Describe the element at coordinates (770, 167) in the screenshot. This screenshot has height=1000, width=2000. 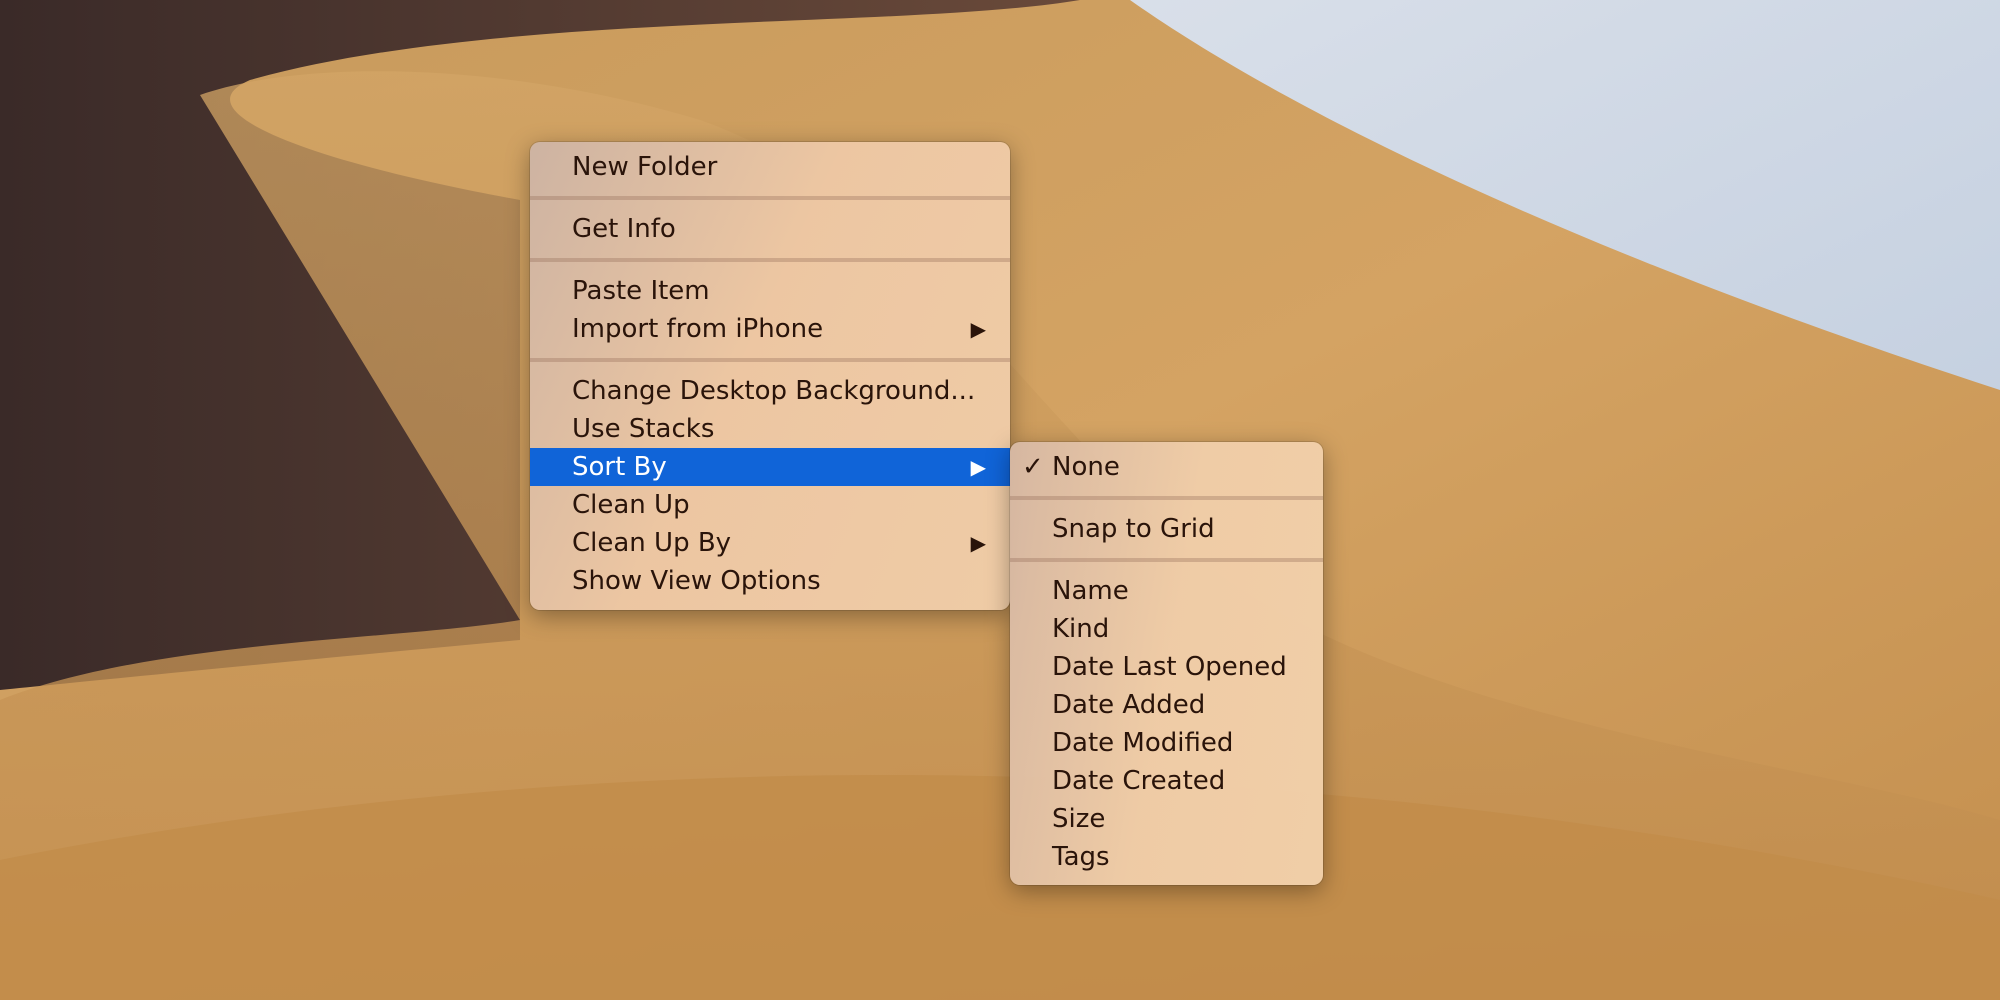
I see `menu-item-new-folder: New Folder` at that location.